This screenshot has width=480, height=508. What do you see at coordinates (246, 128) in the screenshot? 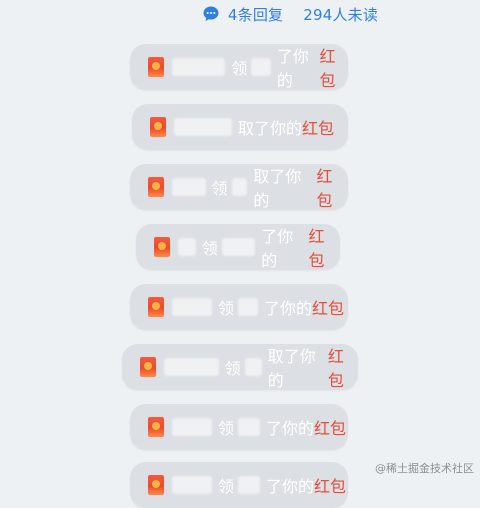
I see `notice-verb: 取` at bounding box center [246, 128].